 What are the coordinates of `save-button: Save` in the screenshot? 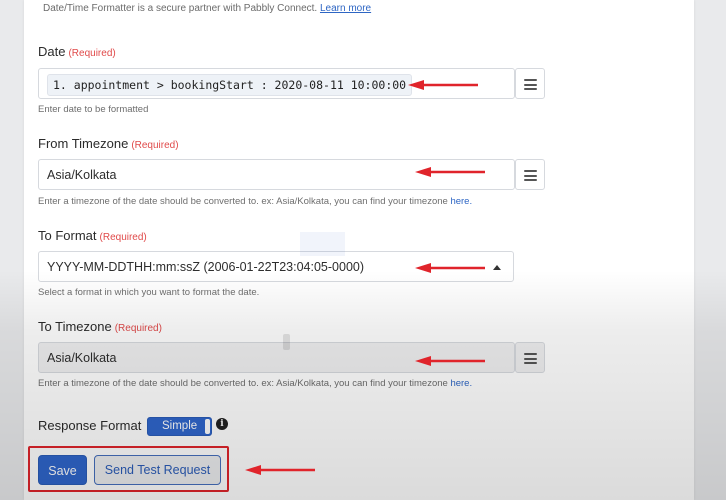 It's located at (62, 470).